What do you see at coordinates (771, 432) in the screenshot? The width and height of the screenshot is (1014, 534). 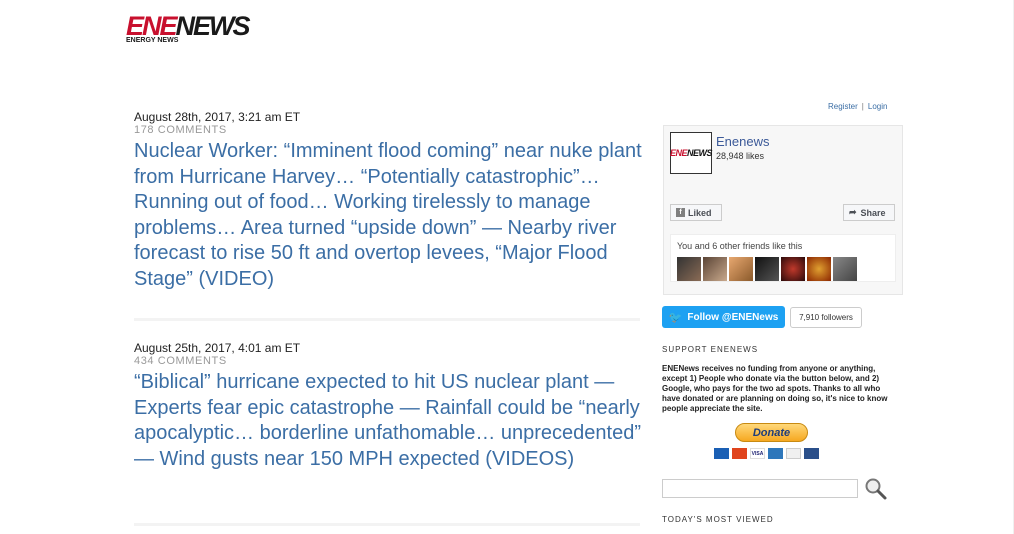 I see `donate-button: Donate` at bounding box center [771, 432].